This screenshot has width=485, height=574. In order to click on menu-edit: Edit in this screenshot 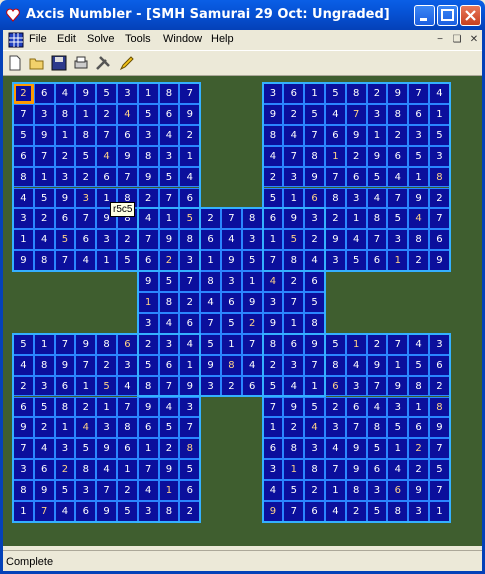, I will do `click(66, 39)`.